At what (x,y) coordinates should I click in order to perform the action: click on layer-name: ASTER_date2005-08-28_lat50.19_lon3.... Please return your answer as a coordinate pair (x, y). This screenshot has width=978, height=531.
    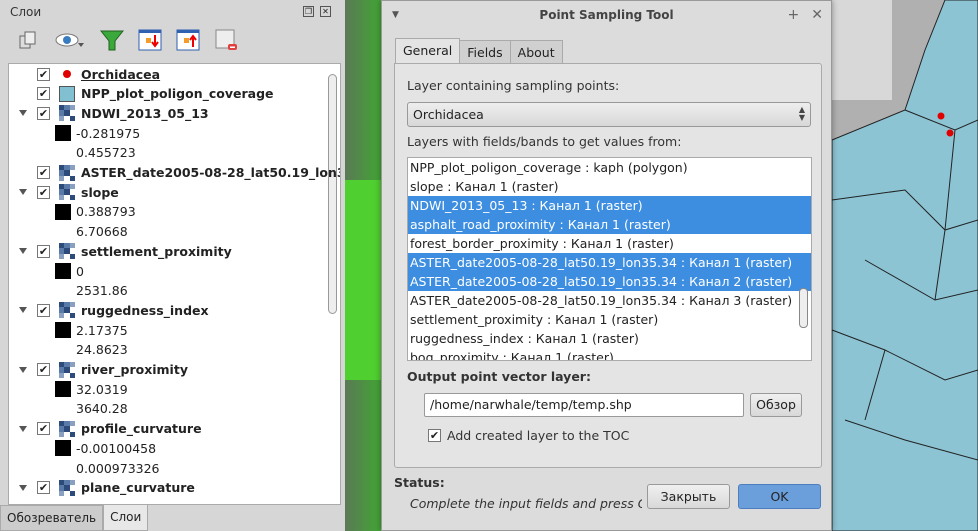
    Looking at the image, I should click on (211, 172).